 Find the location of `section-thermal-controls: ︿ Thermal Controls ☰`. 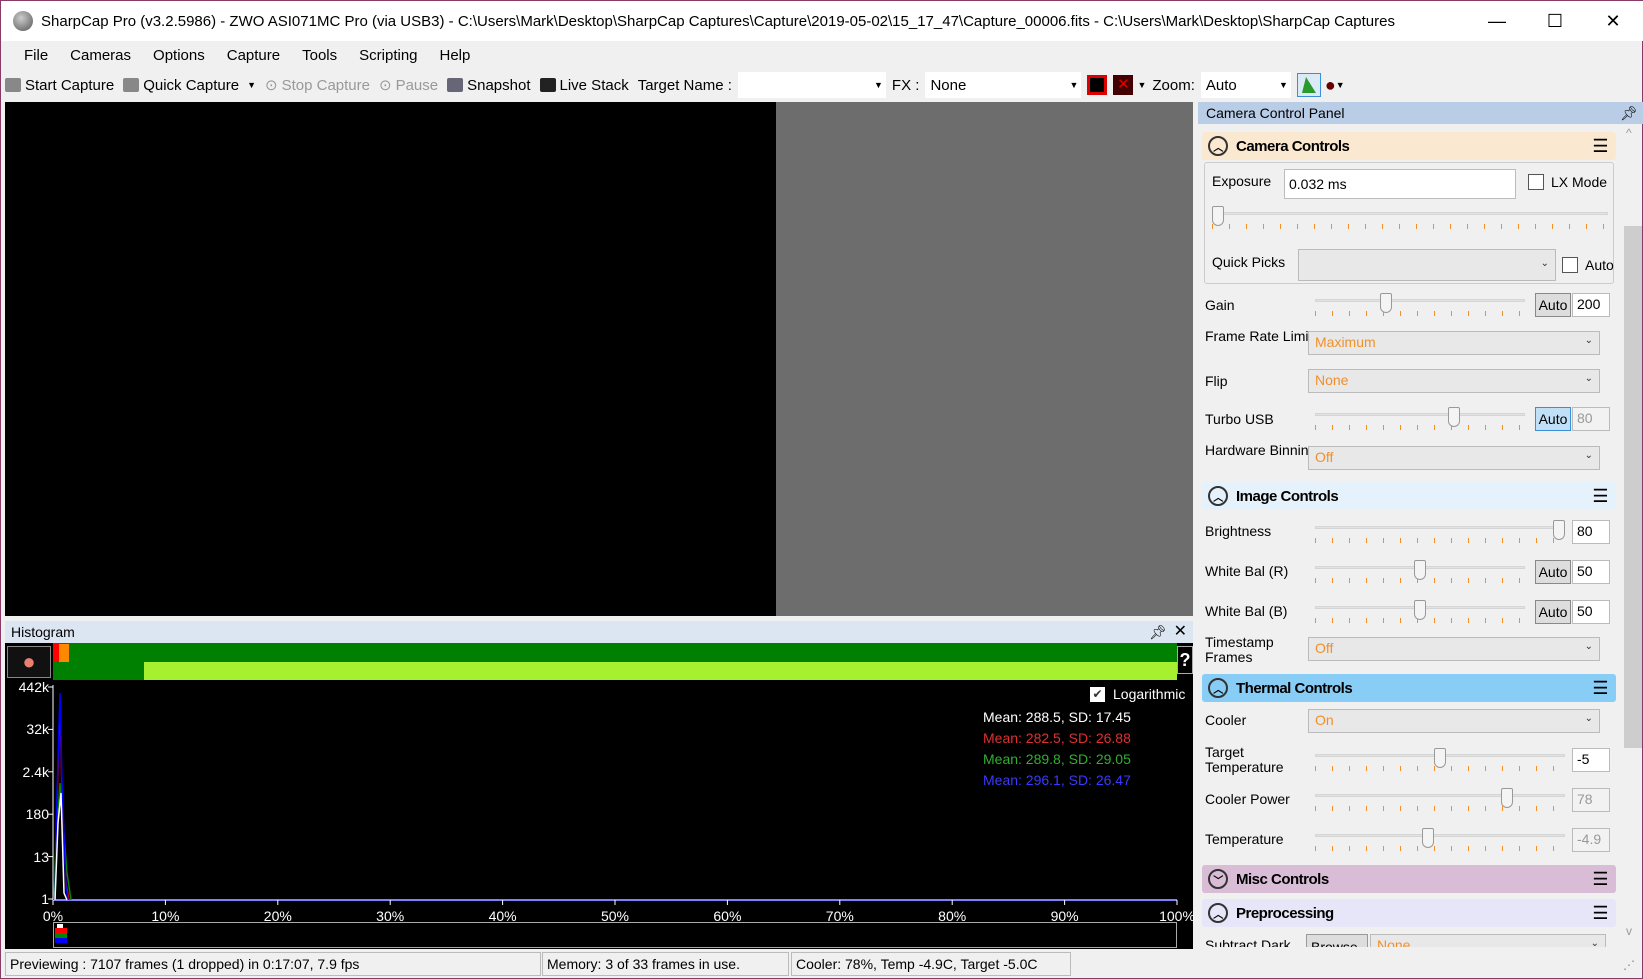

section-thermal-controls: ︿ Thermal Controls ☰ is located at coordinates (1409, 688).